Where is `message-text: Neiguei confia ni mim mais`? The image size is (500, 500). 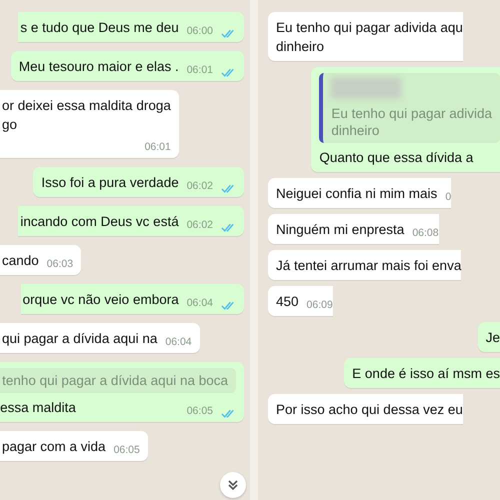
message-text: Neiguei confia ni mim mais is located at coordinates (357, 194).